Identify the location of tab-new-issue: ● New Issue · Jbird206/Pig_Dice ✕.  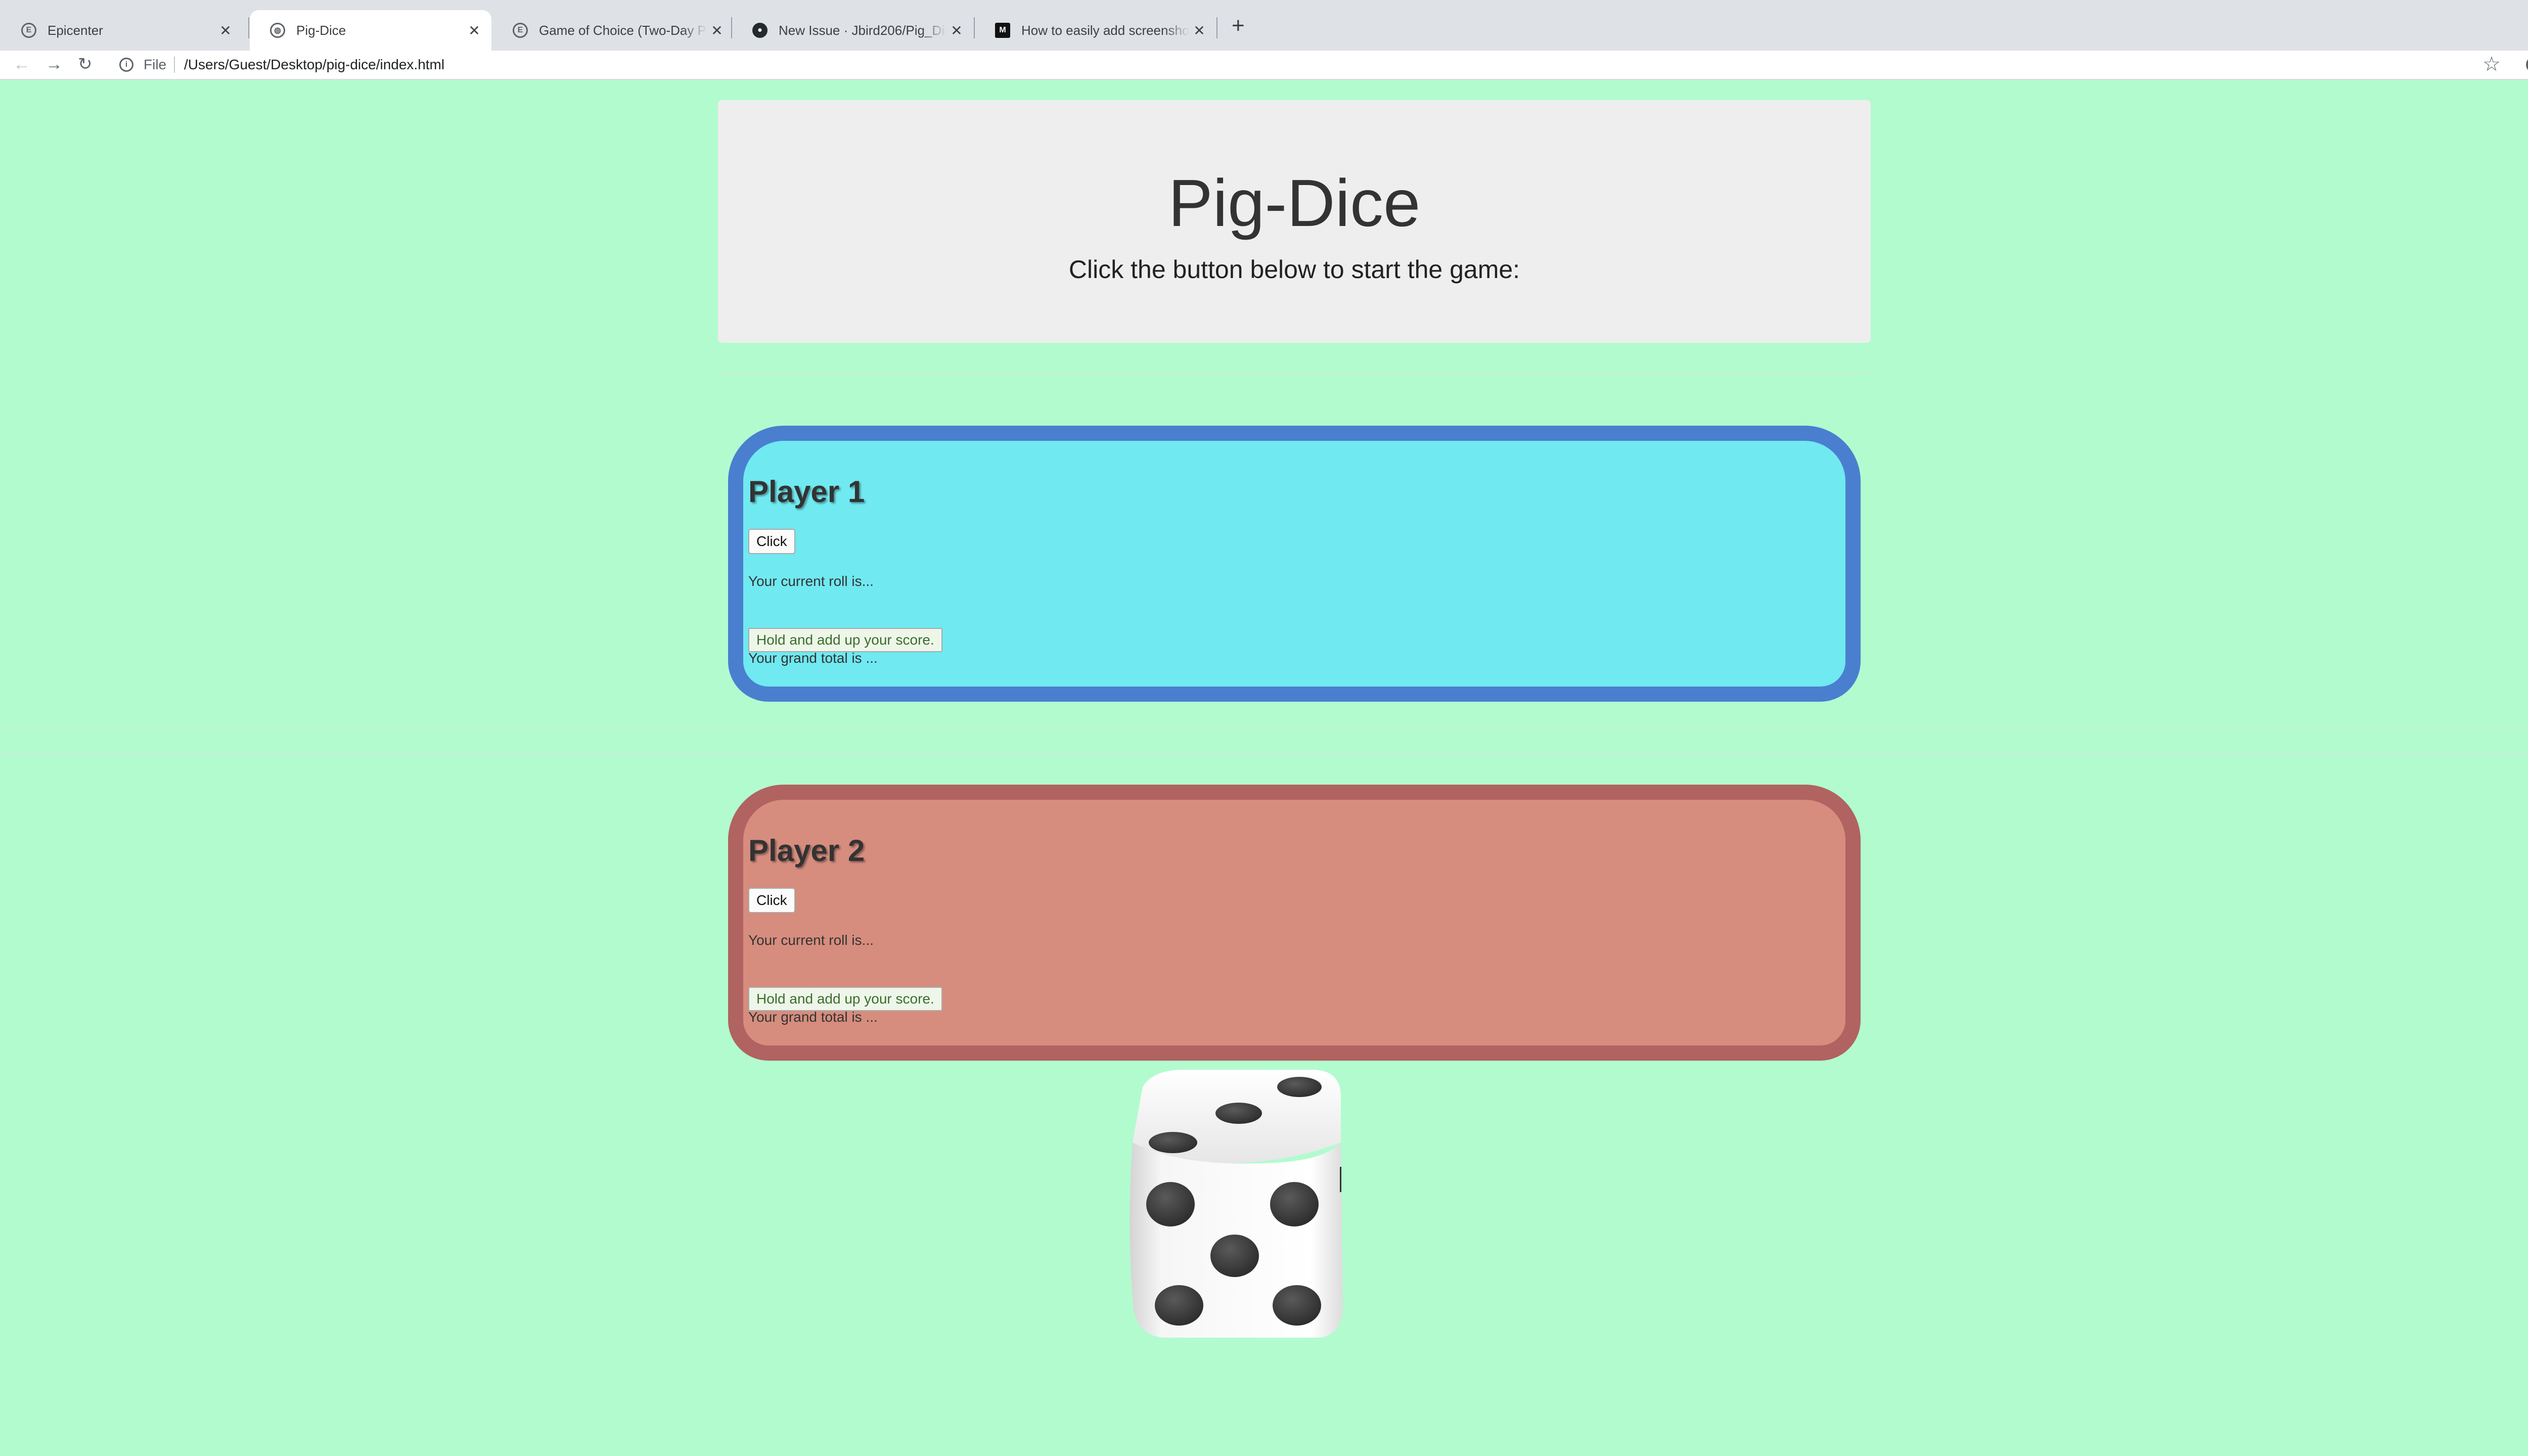
(853, 31).